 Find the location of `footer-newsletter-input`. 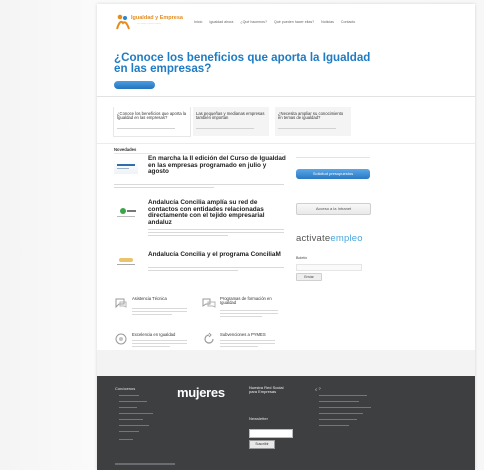

footer-newsletter-input is located at coordinates (271, 433).